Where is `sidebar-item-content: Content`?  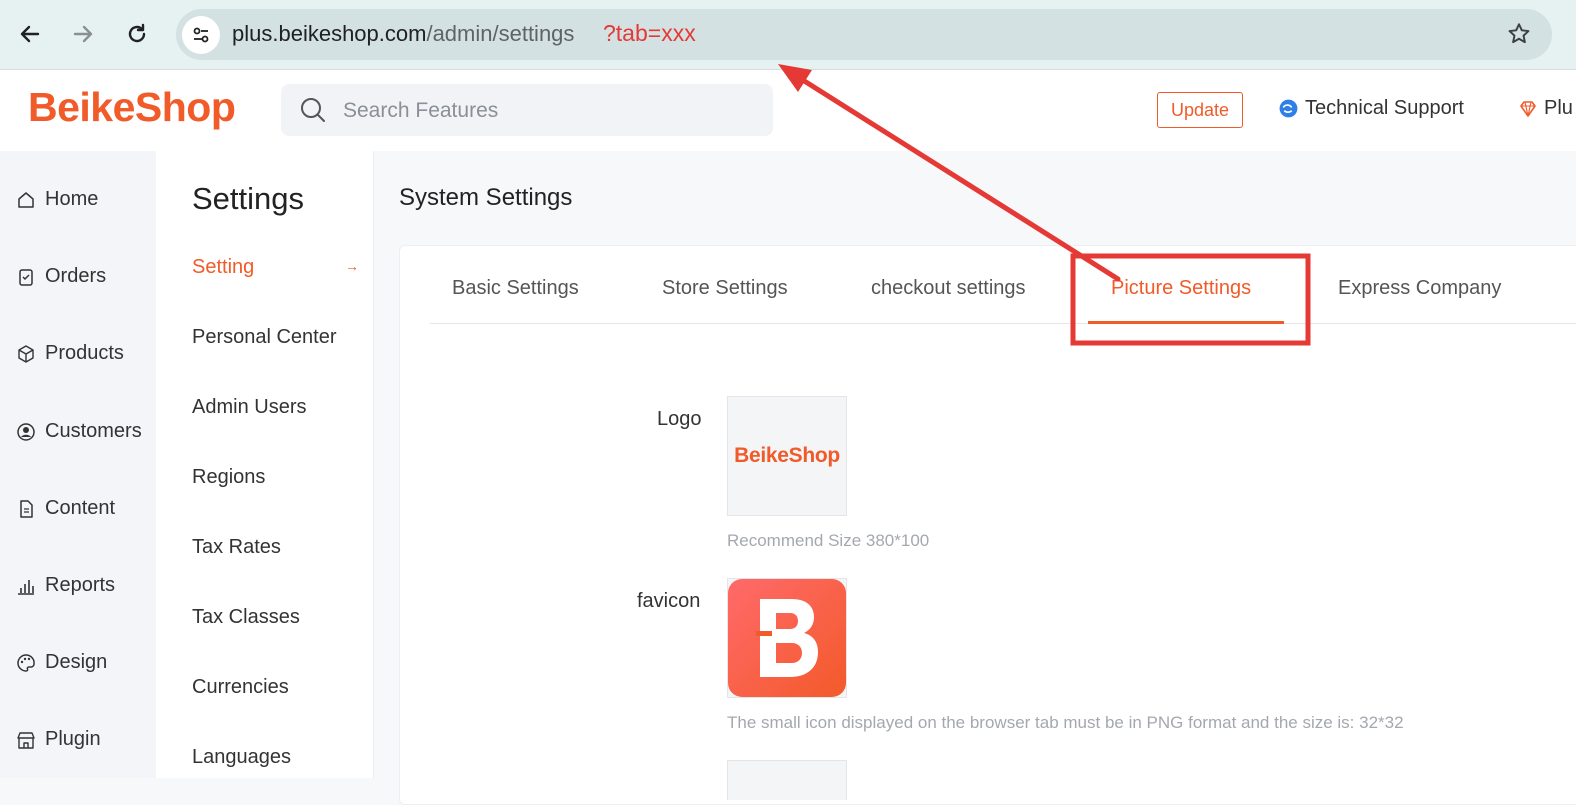 sidebar-item-content: Content is located at coordinates (65, 508).